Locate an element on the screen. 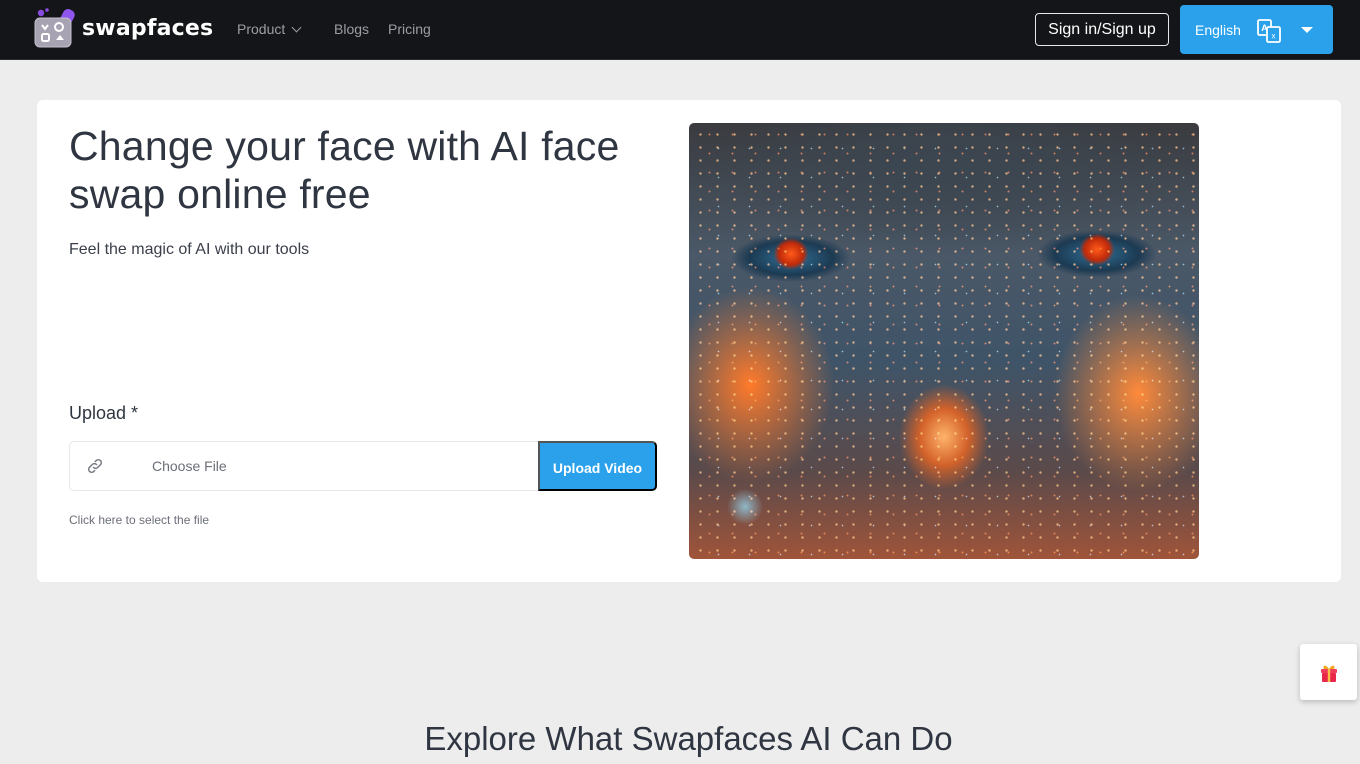 The width and height of the screenshot is (1360, 764). upload-video-button: Upload Video is located at coordinates (597, 466).